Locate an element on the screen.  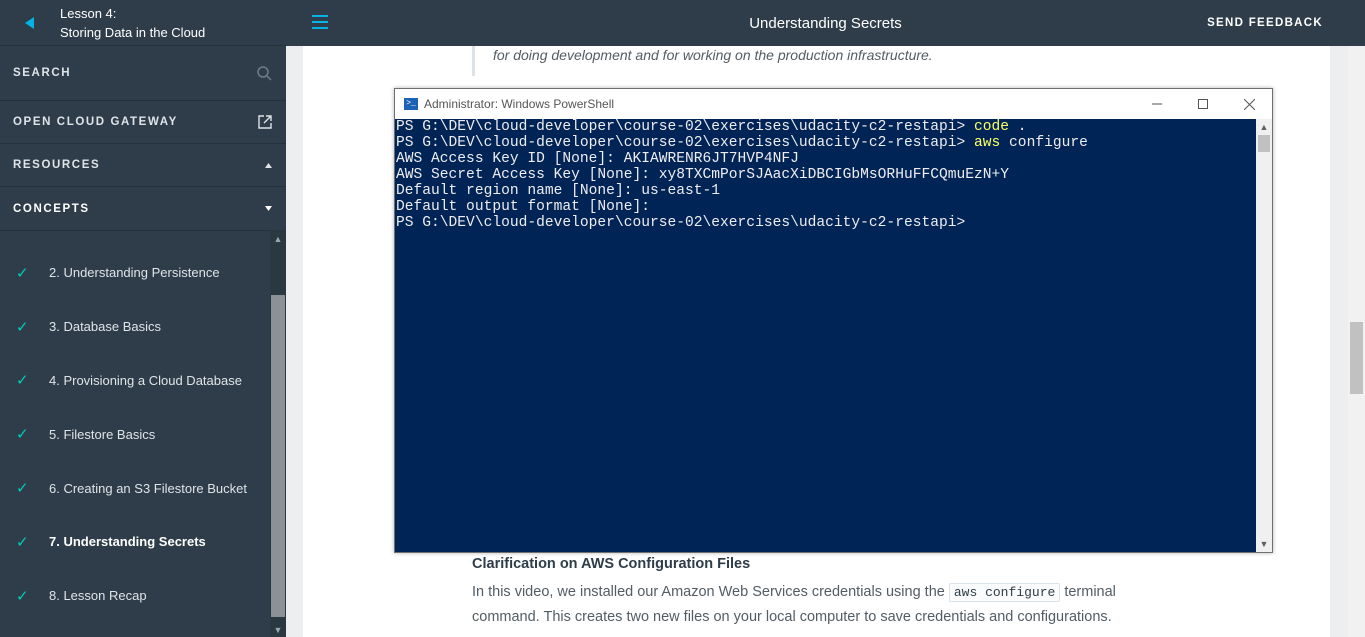
powershell-scroll-thumb is located at coordinates (1264, 143).